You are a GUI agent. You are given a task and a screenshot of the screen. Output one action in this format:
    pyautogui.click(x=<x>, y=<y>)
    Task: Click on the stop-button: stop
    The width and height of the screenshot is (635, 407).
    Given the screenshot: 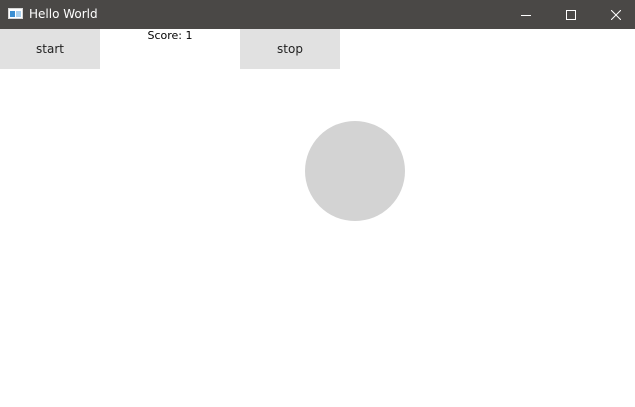 What is the action you would take?
    pyautogui.click(x=290, y=49)
    